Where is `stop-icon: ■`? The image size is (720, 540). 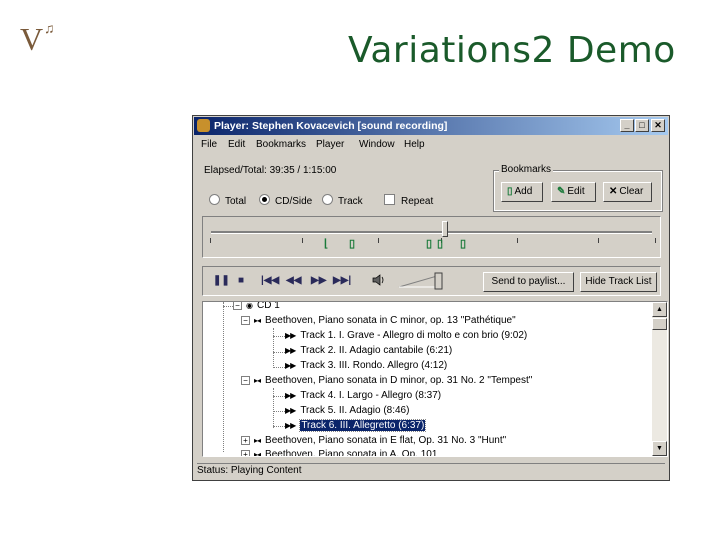
stop-icon: ■ is located at coordinates (241, 280).